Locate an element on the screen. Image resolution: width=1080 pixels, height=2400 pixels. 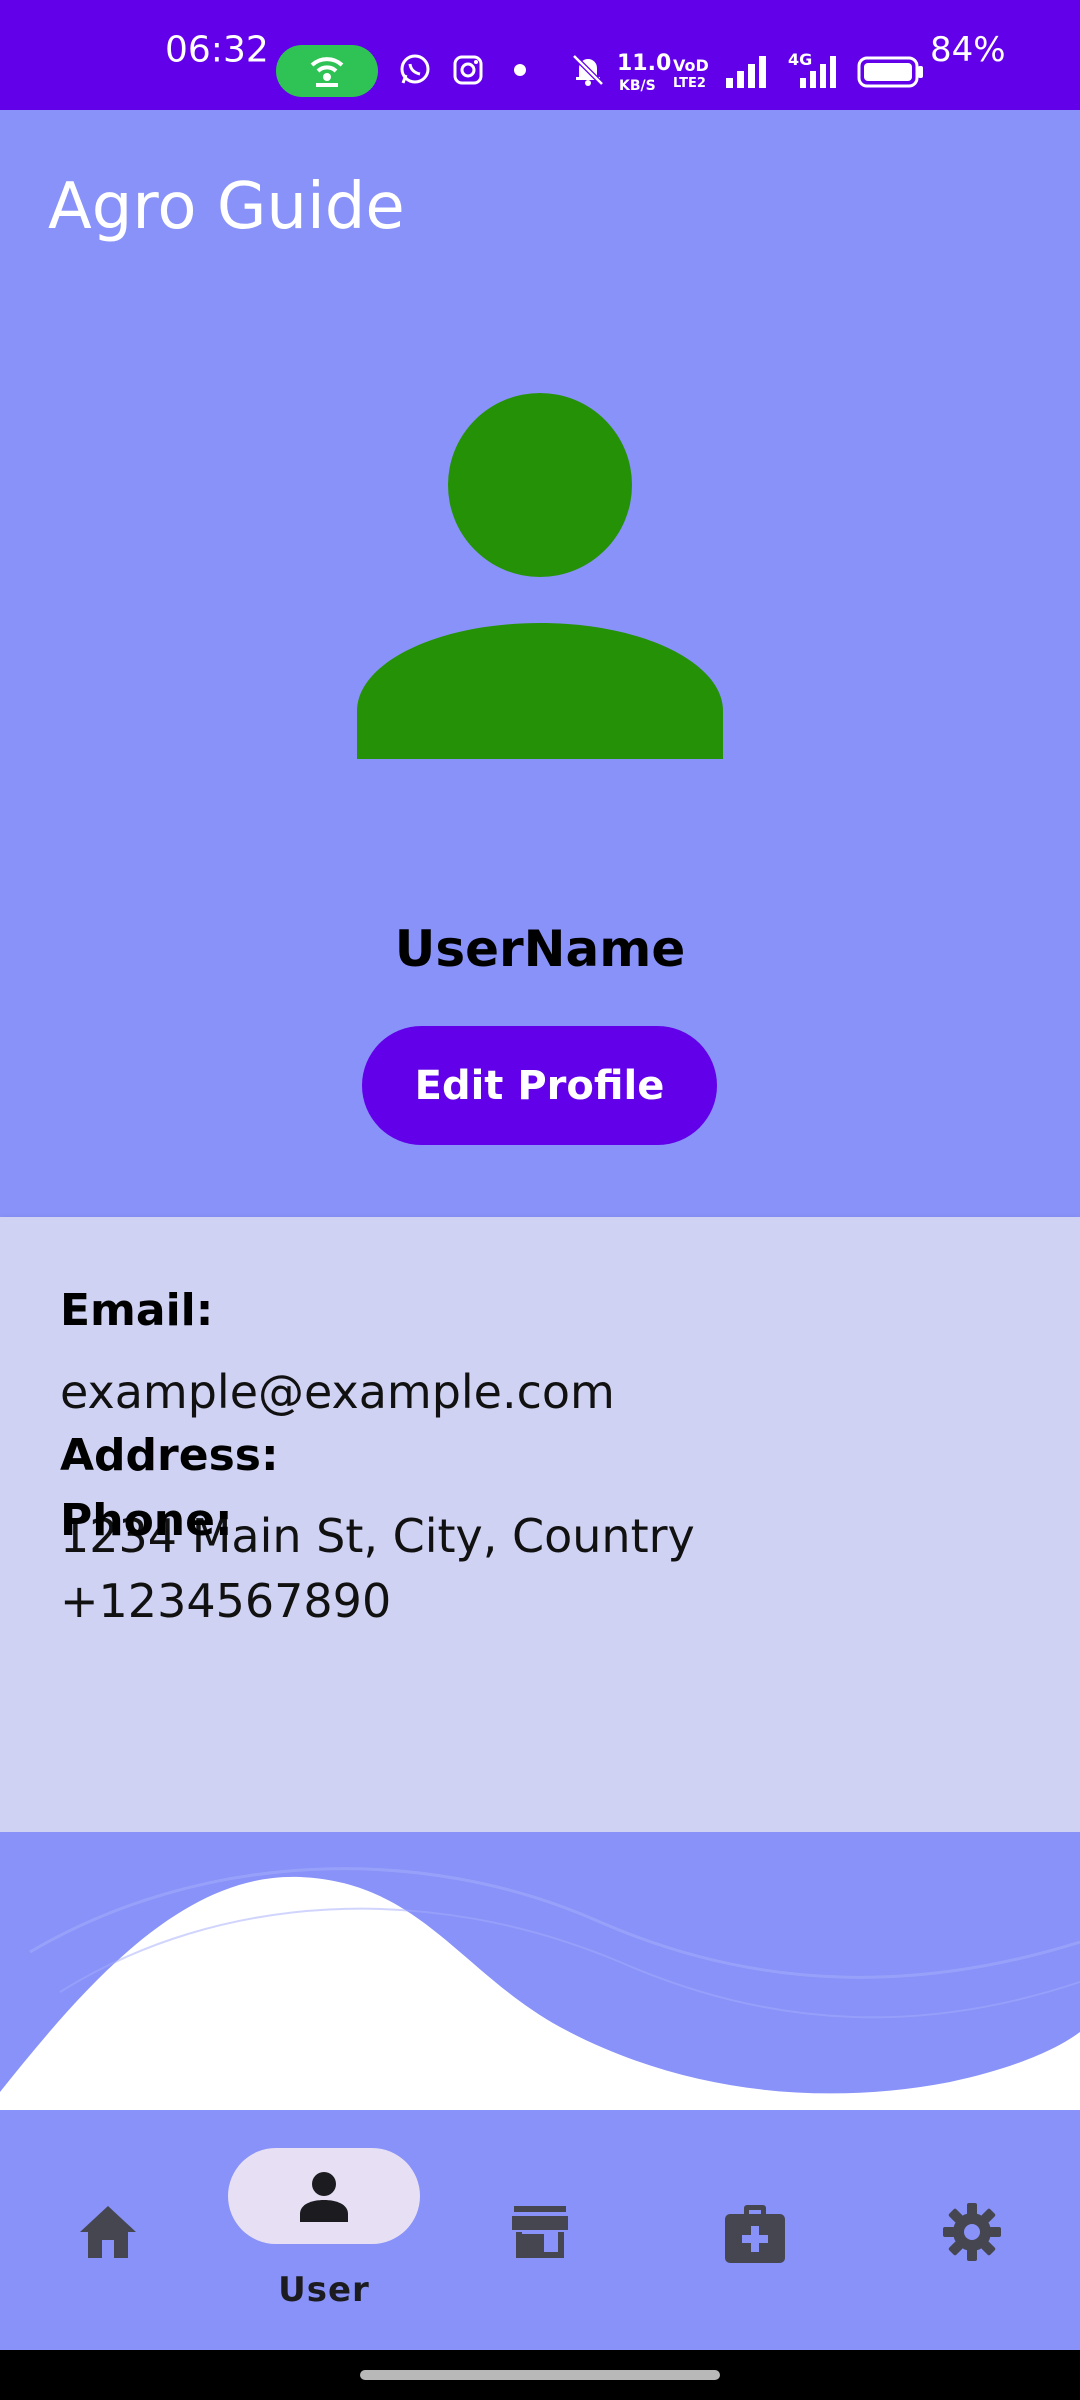
email-value: example@example.com is located at coordinates (337, 1392).